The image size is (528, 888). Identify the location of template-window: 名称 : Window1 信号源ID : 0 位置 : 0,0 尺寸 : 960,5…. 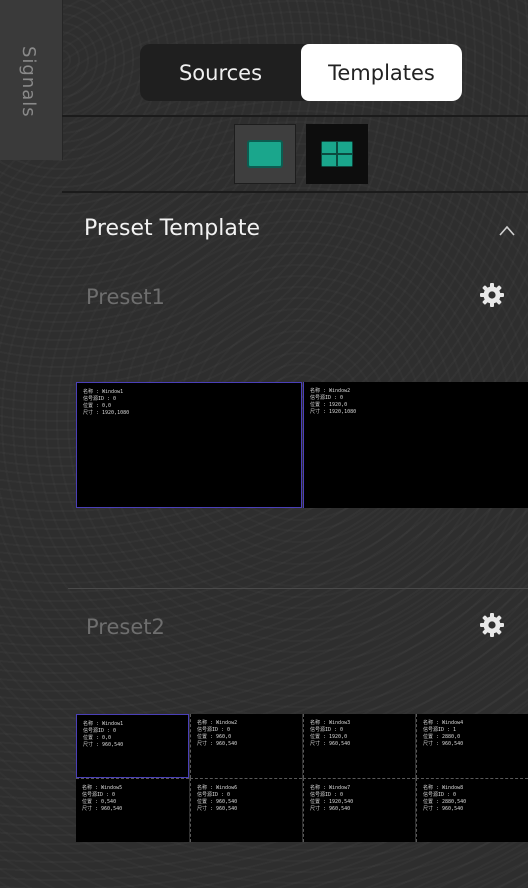
(132, 746).